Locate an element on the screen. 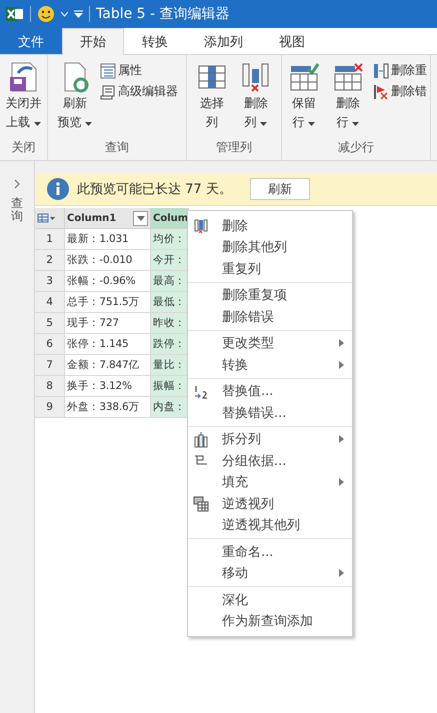 The image size is (437, 713). scroll-icon is located at coordinates (108, 92).